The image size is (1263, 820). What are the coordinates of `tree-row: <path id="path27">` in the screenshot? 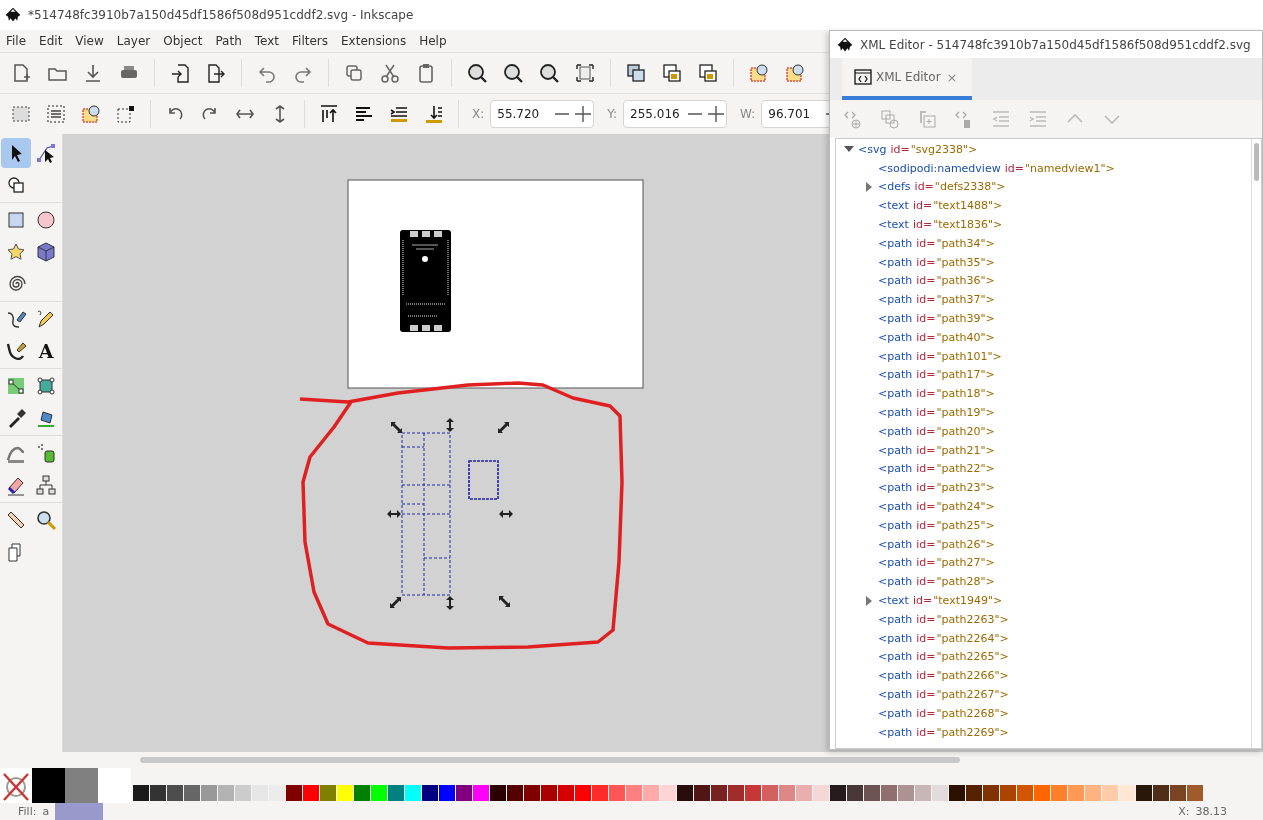 It's located at (1043, 563).